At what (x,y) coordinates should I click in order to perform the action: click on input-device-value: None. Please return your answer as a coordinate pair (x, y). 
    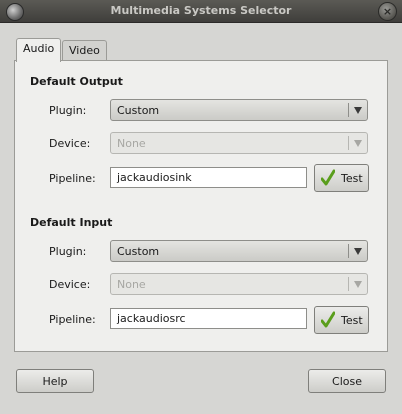
    Looking at the image, I should click on (131, 284).